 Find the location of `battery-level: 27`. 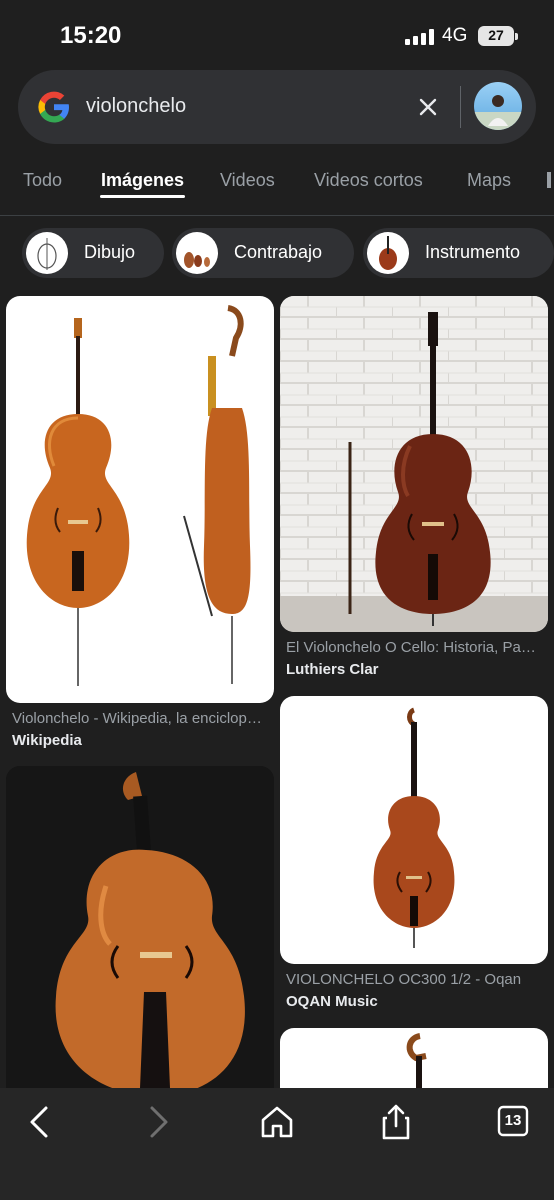

battery-level: 27 is located at coordinates (496, 35).